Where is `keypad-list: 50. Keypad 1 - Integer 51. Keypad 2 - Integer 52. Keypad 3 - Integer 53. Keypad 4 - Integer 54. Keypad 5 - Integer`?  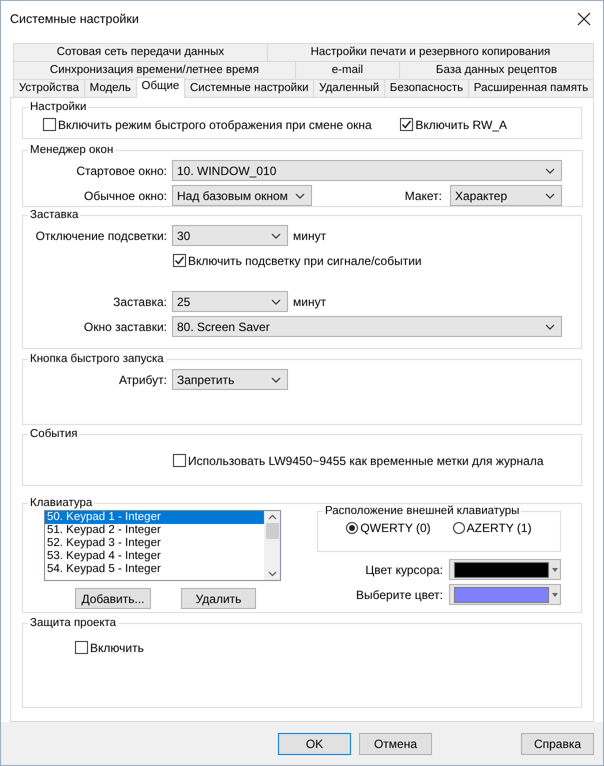
keypad-list: 50. Keypad 1 - Integer 51. Keypad 2 - Integer 52. Keypad 3 - Integer 53. Keypad 4 - Integer 54. Keypad 5 - Integer is located at coordinates (162, 545).